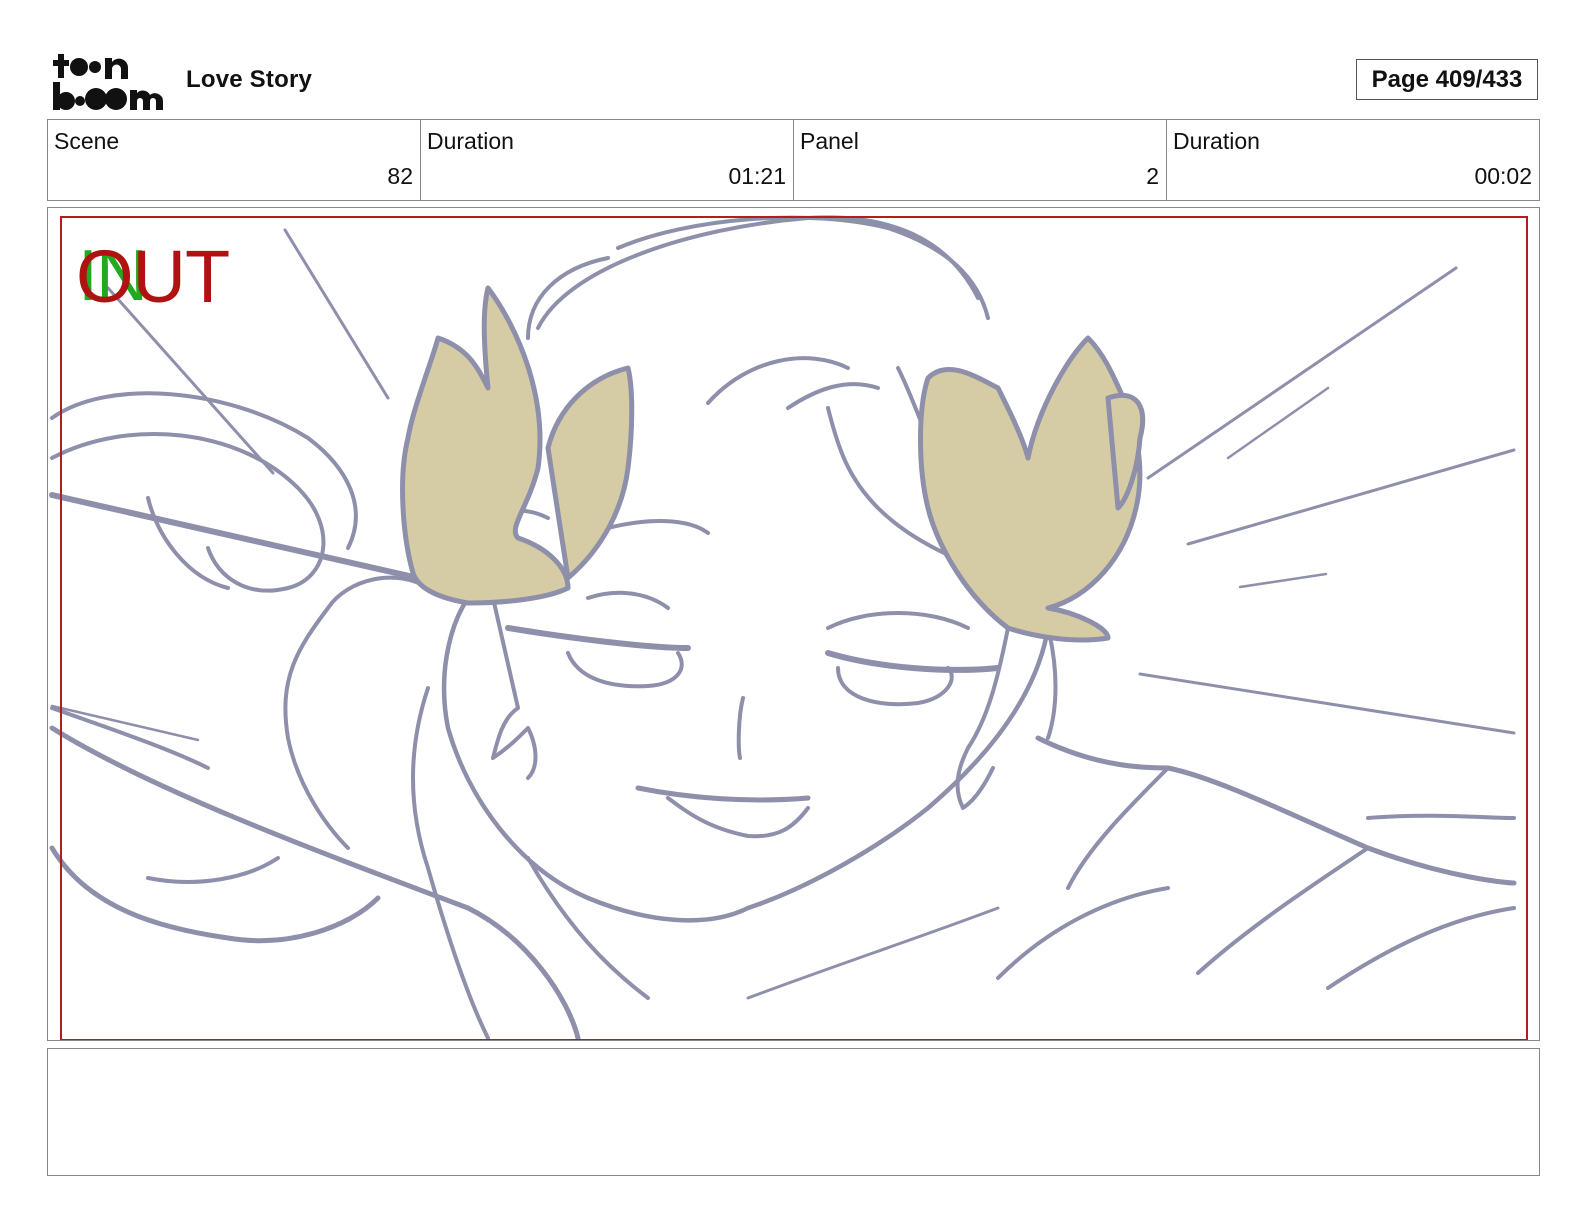 Image resolution: width=1584 pixels, height=1224 pixels. Describe the element at coordinates (1216, 141) in the screenshot. I see `panel-duration-label: Duration` at that location.